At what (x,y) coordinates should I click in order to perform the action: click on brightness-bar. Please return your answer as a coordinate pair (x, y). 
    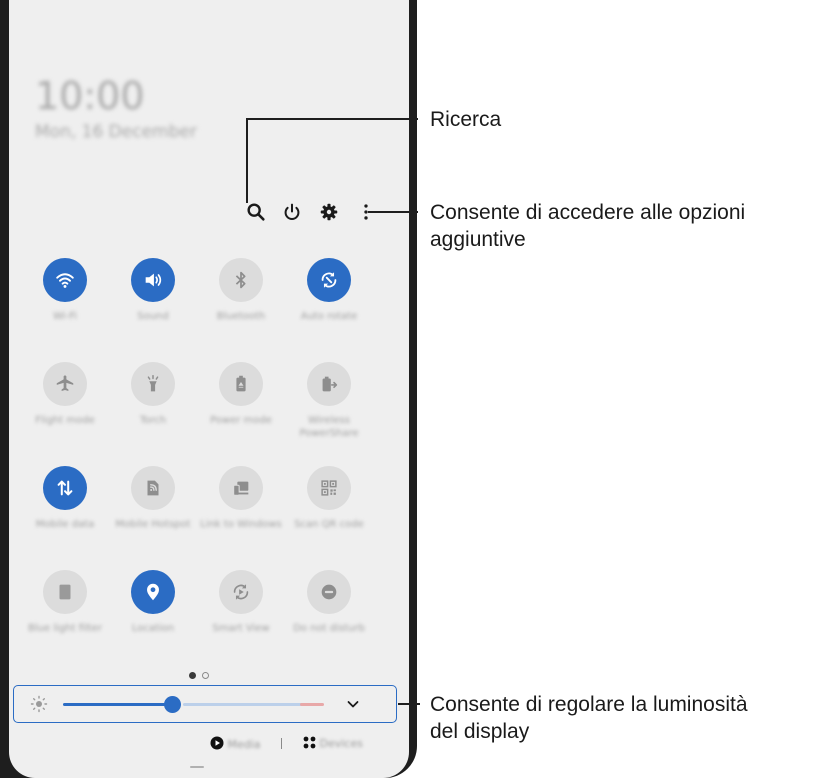
    Looking at the image, I should click on (205, 704).